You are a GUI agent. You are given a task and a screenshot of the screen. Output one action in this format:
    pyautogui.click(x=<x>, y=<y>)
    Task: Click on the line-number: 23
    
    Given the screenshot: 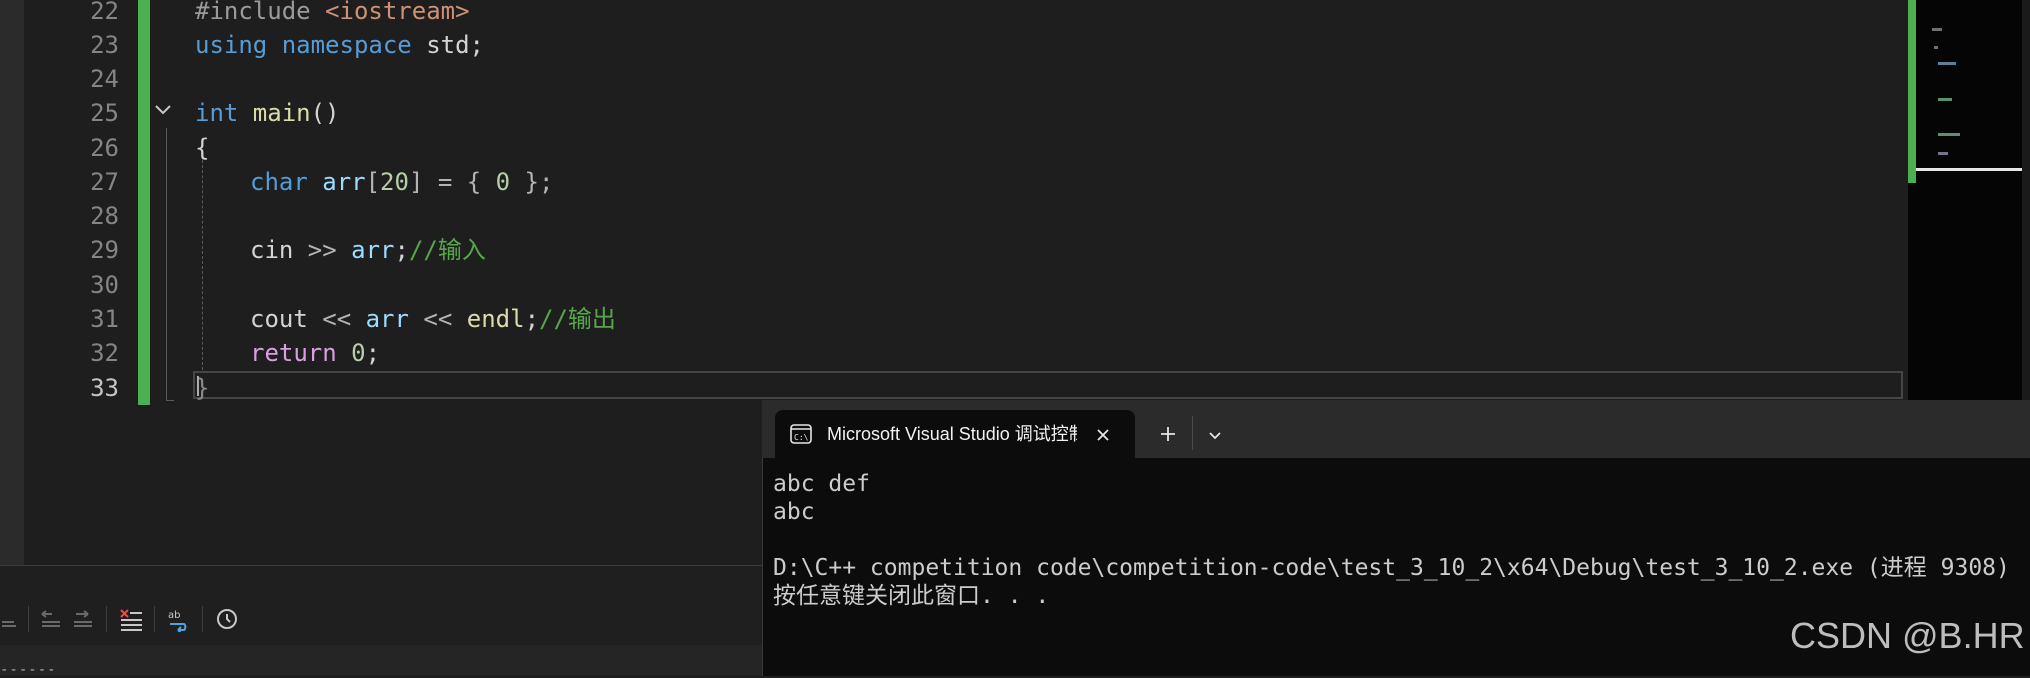 What is the action you would take?
    pyautogui.click(x=104, y=45)
    